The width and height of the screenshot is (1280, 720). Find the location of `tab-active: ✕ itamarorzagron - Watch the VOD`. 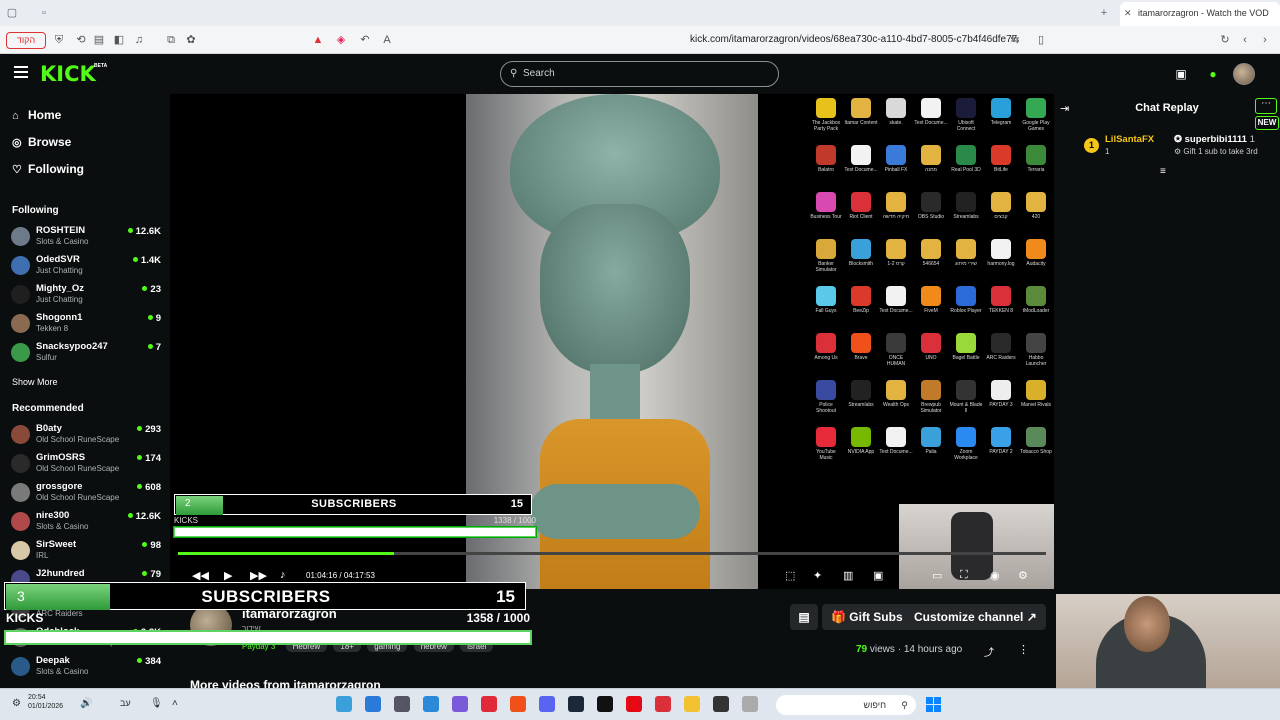

tab-active: ✕ itamarorzagron - Watch the VOD is located at coordinates (1200, 14).